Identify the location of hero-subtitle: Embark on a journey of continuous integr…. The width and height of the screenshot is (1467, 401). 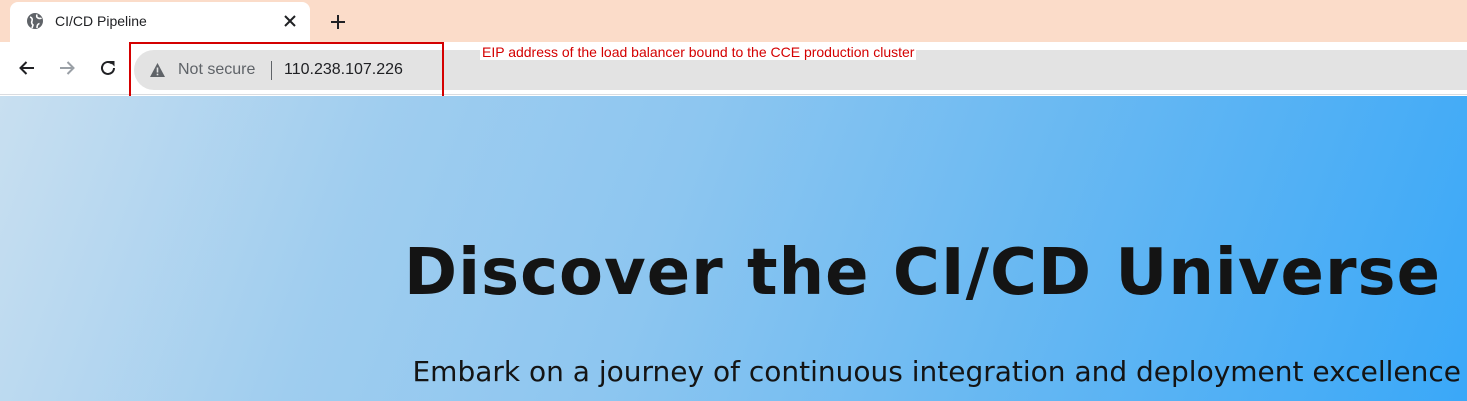
(936, 371).